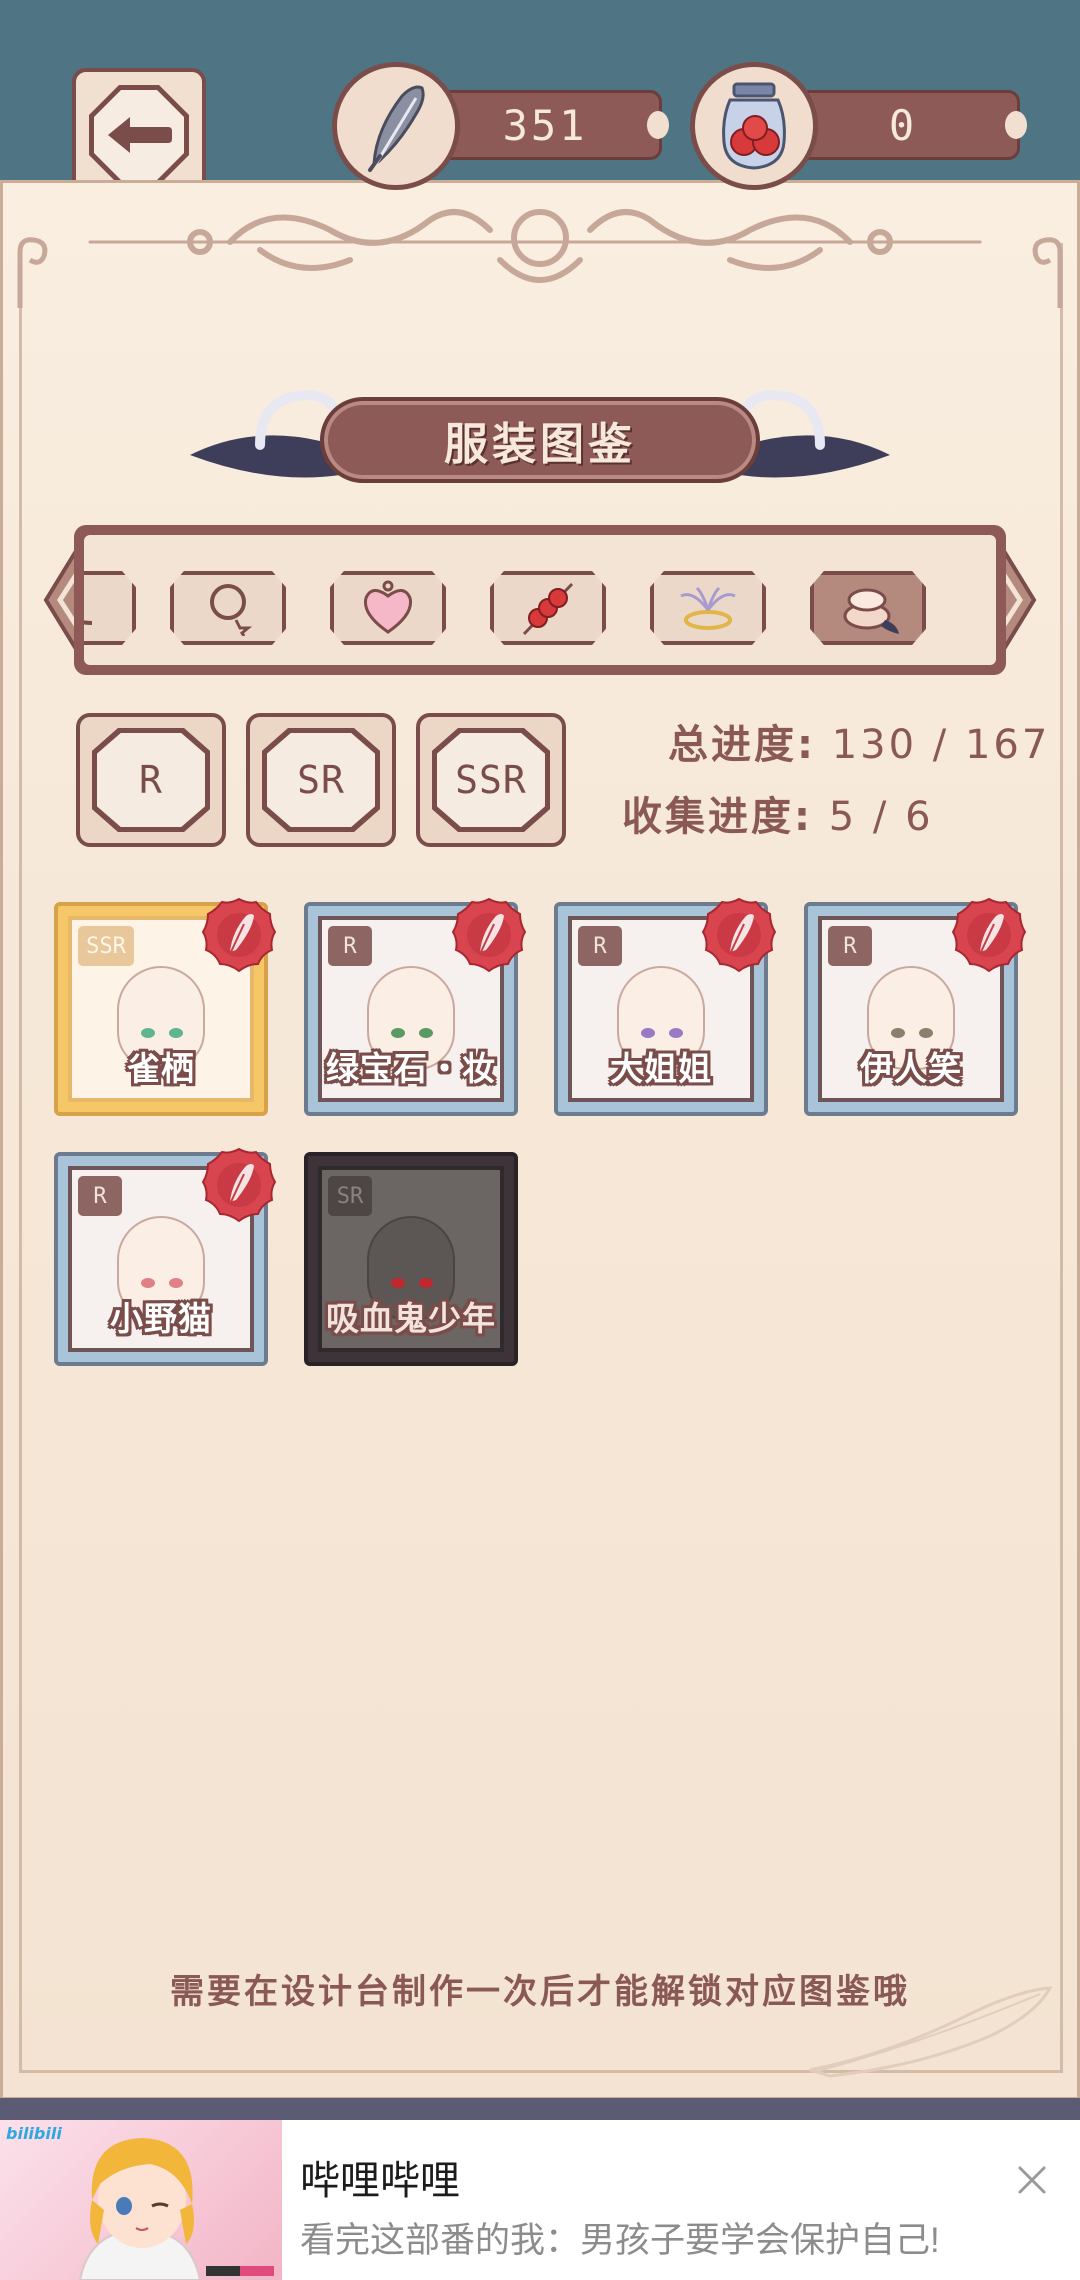 Image resolution: width=1080 pixels, height=2280 pixels. Describe the element at coordinates (110, 608) in the screenshot. I see `category-tab-necklace` at that location.